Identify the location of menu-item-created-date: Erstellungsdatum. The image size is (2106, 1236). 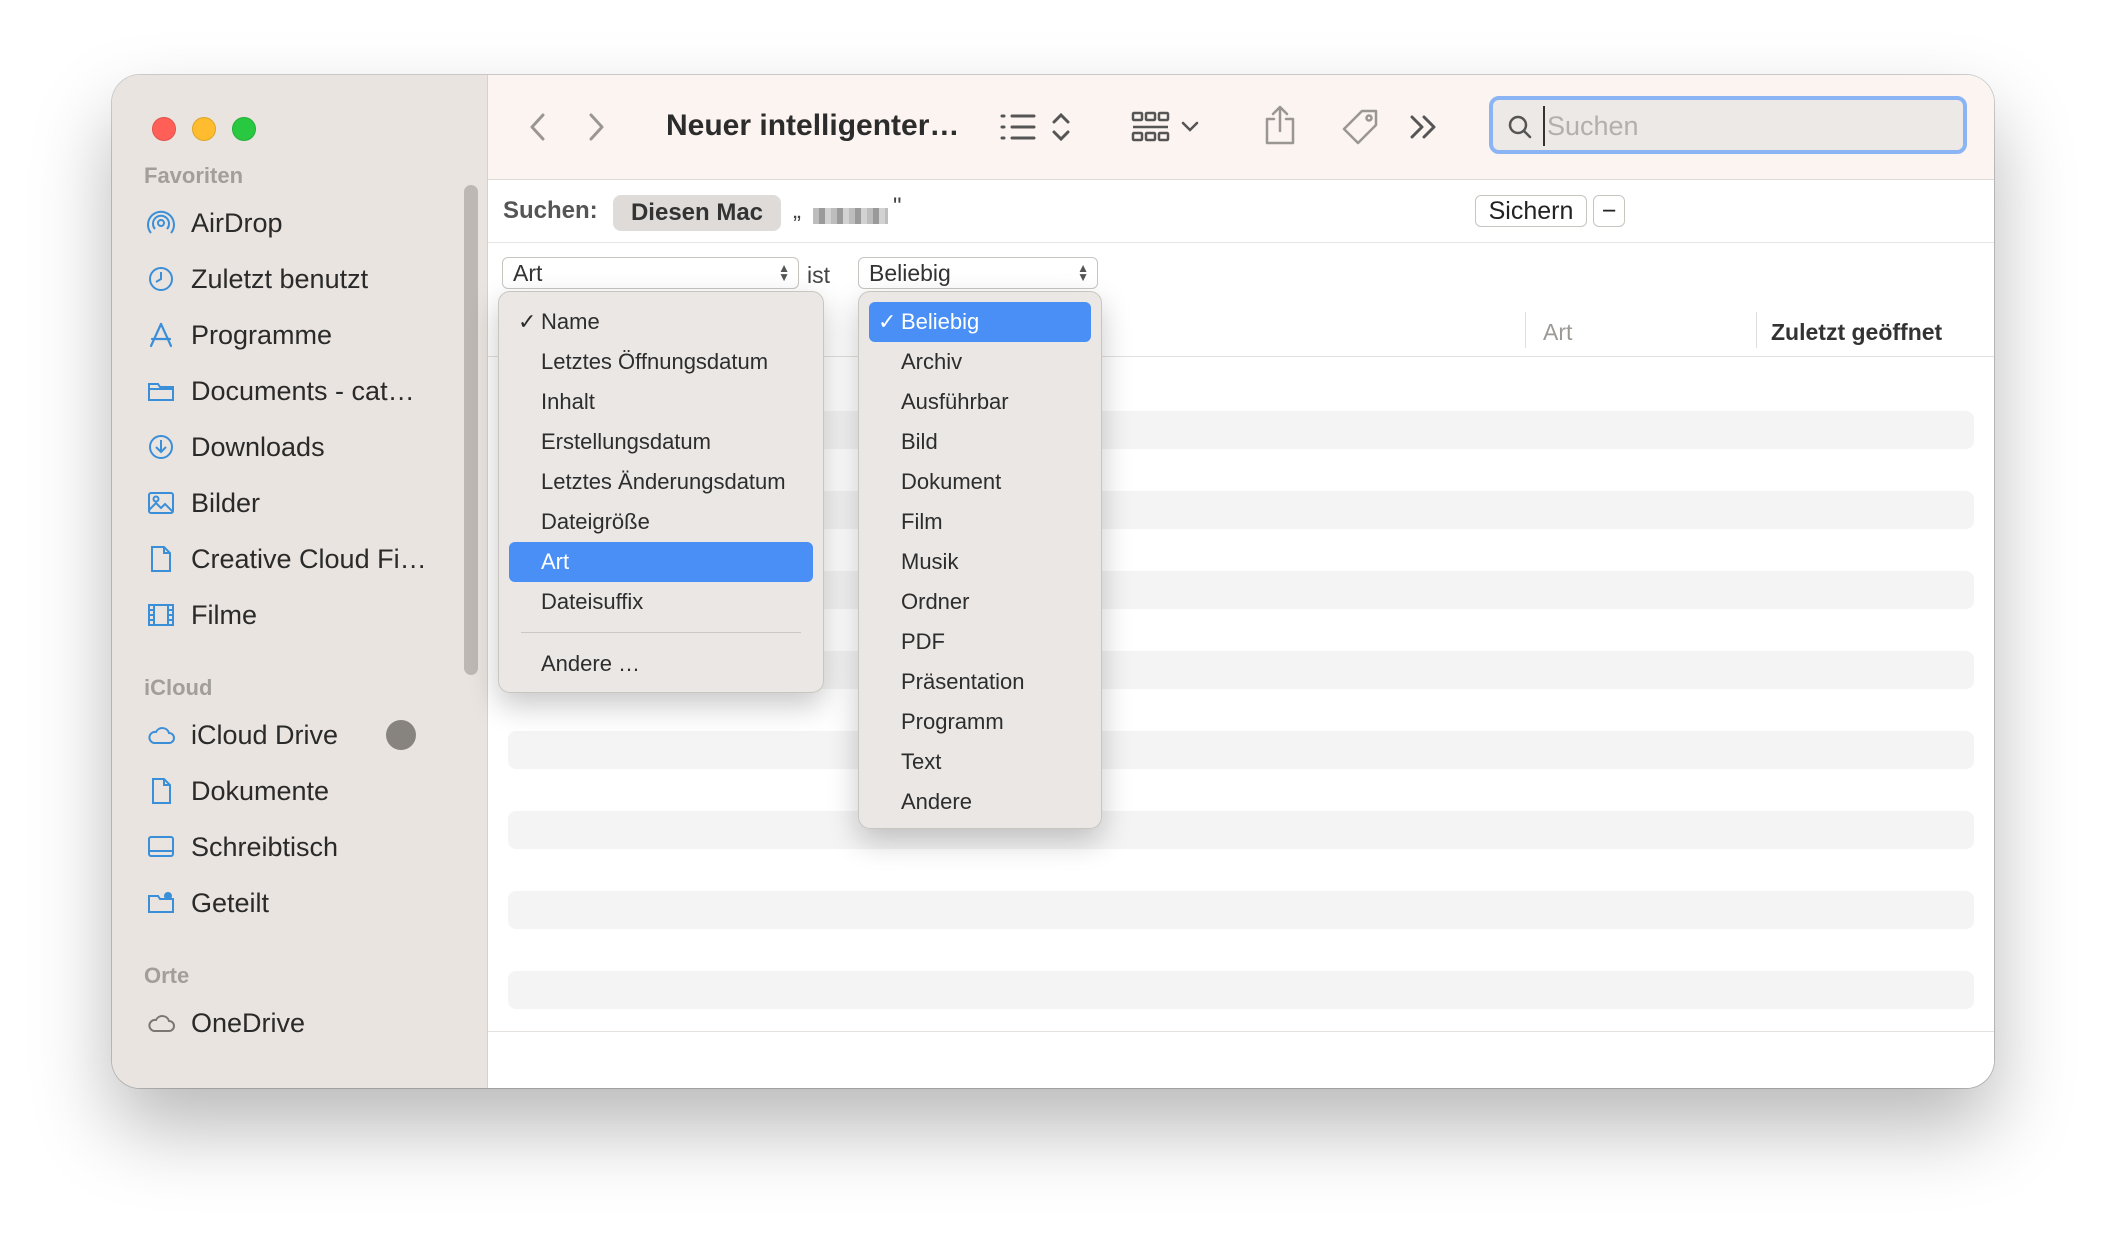
(661, 442).